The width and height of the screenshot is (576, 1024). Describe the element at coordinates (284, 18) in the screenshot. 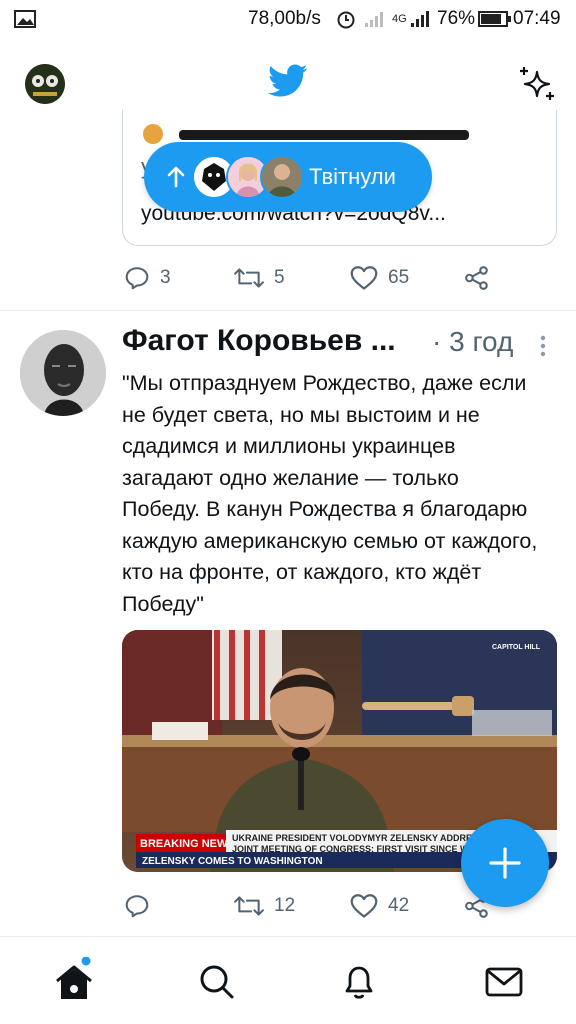

I see `network-speed: 78,00b/s` at that location.